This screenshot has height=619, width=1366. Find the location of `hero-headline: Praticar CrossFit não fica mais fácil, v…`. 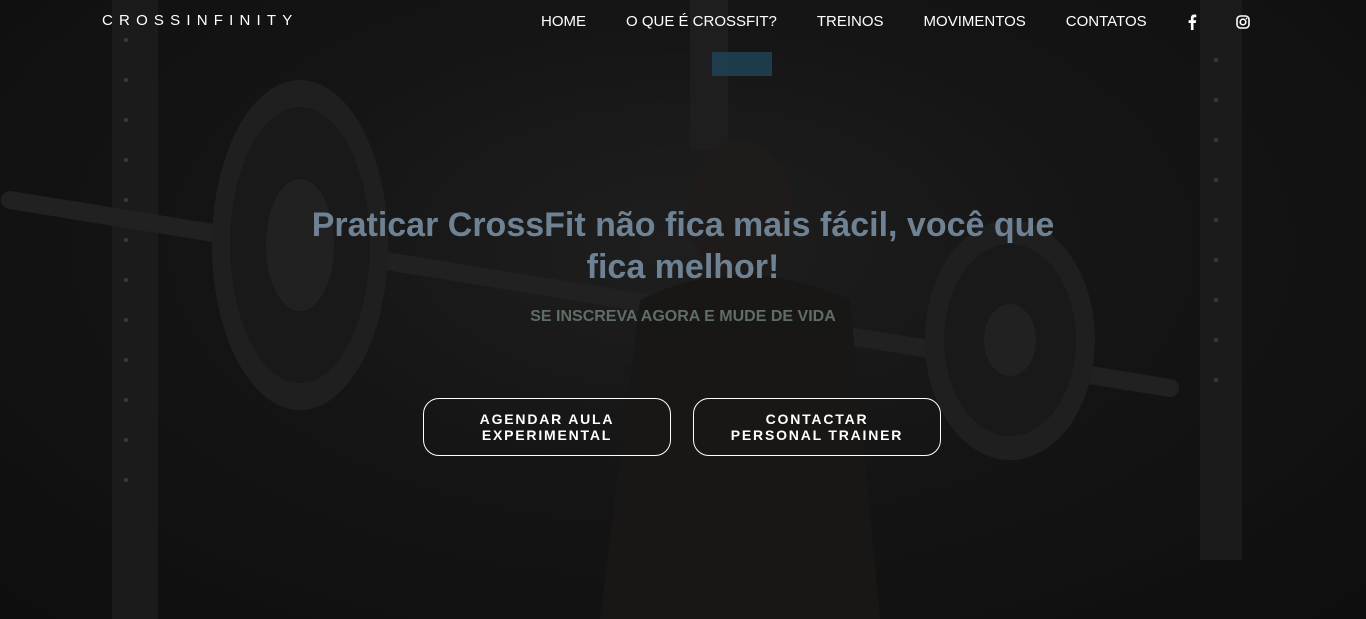

hero-headline: Praticar CrossFit não fica mais fácil, v… is located at coordinates (683, 246).